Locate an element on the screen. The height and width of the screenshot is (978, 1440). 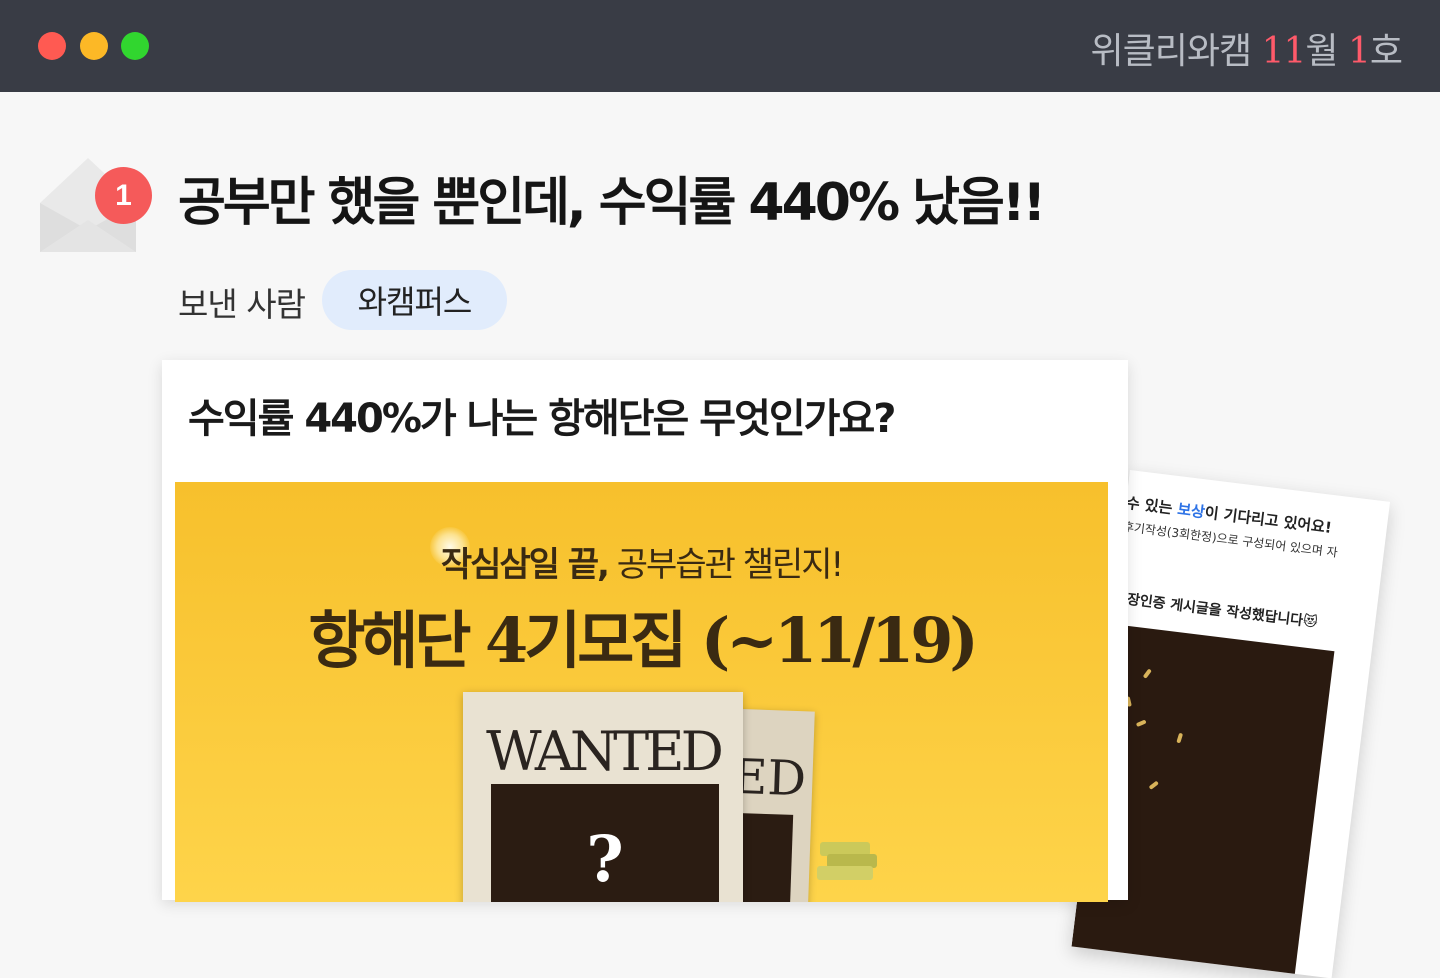
sender-name-chip: 와캠퍼스 is located at coordinates (414, 300).